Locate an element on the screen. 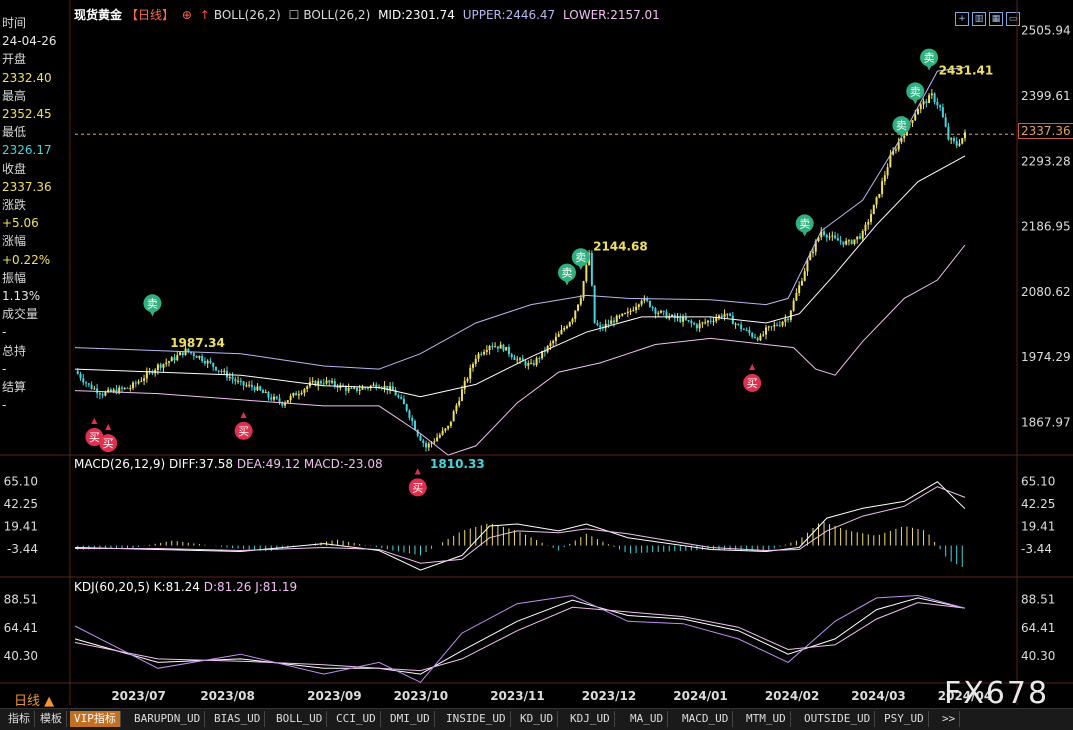 This screenshot has height=730, width=1073. tab-11: MA_UD is located at coordinates (647, 719).